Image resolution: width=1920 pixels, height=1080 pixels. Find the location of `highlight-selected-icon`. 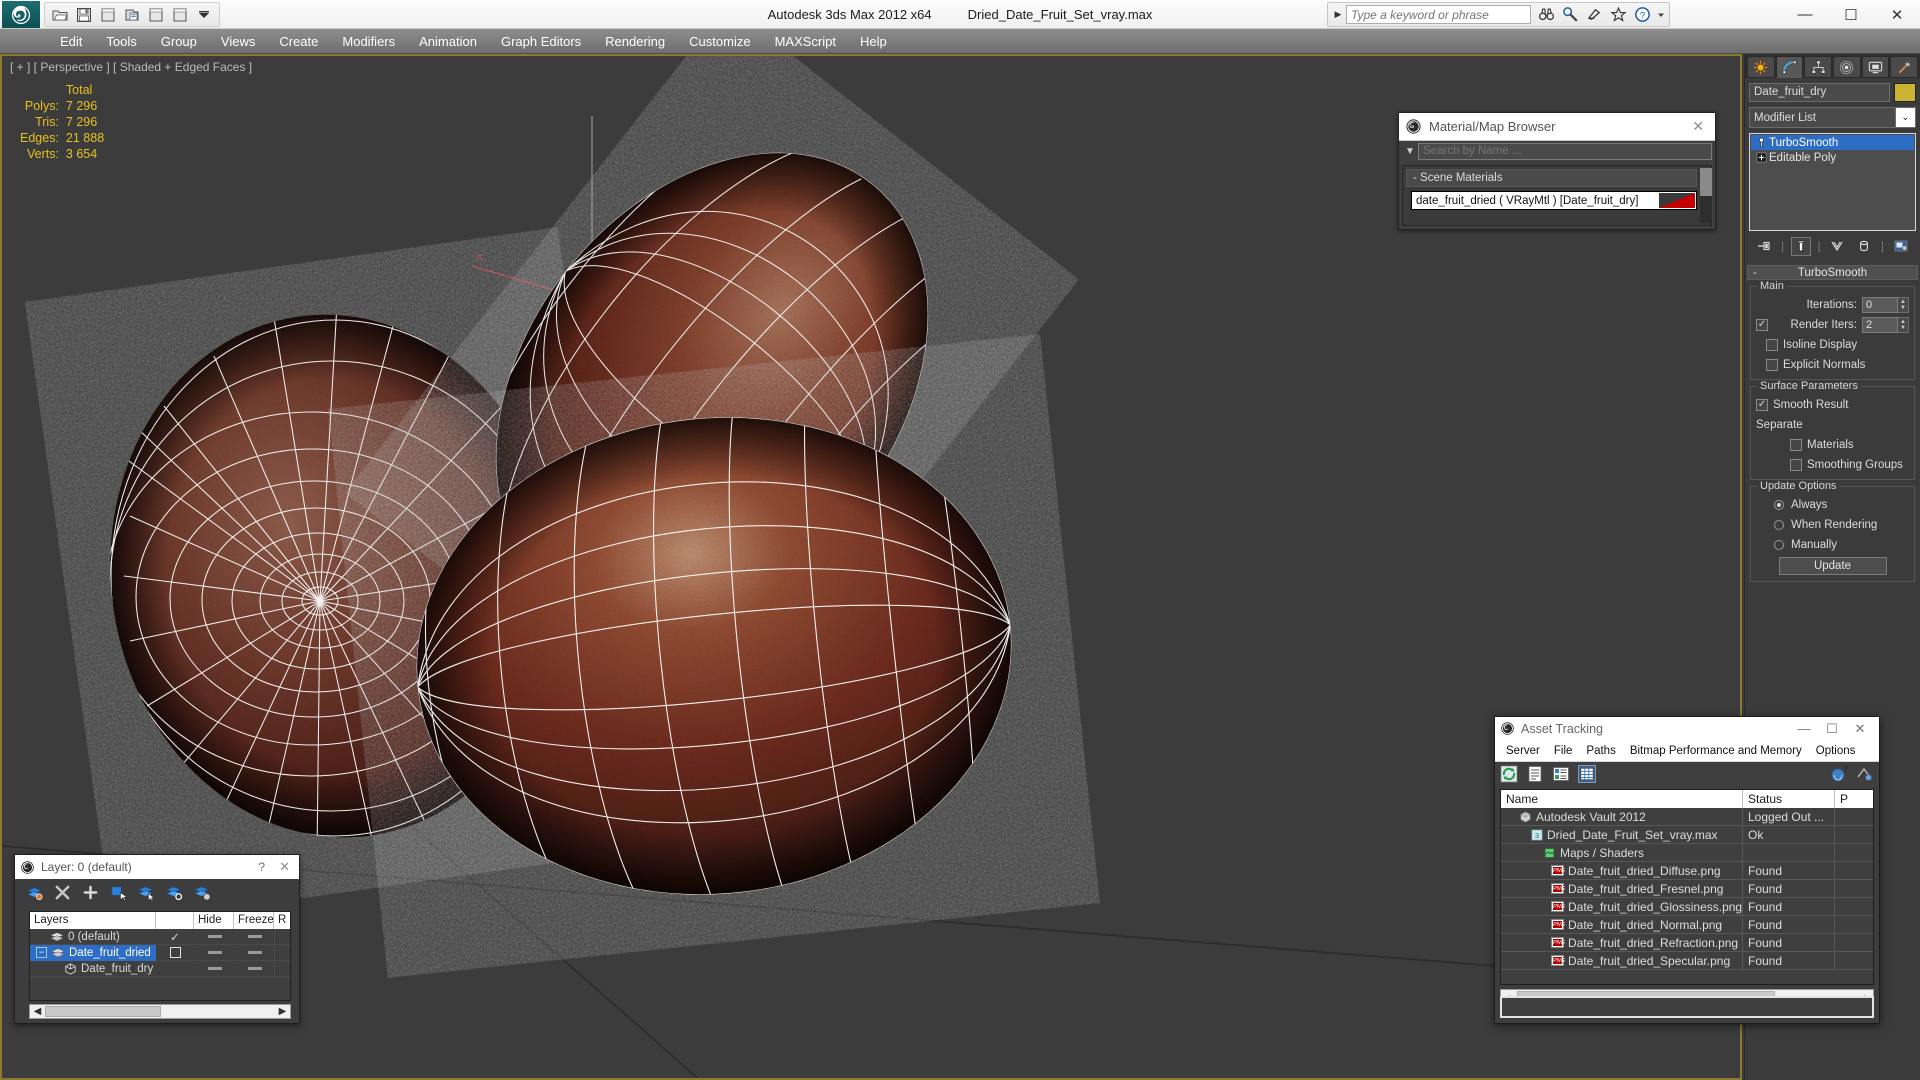

highlight-selected-icon is located at coordinates (174, 892).